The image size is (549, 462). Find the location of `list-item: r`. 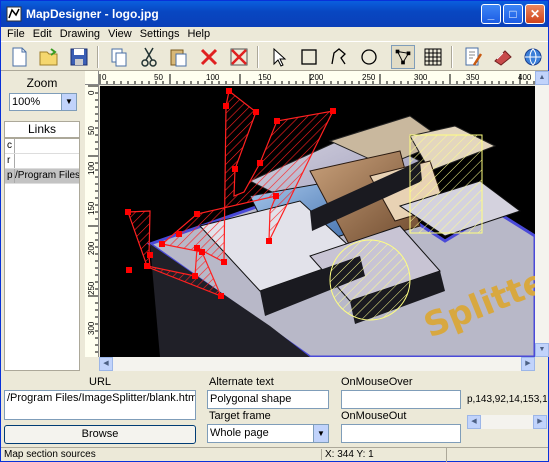

list-item: r is located at coordinates (42, 161).